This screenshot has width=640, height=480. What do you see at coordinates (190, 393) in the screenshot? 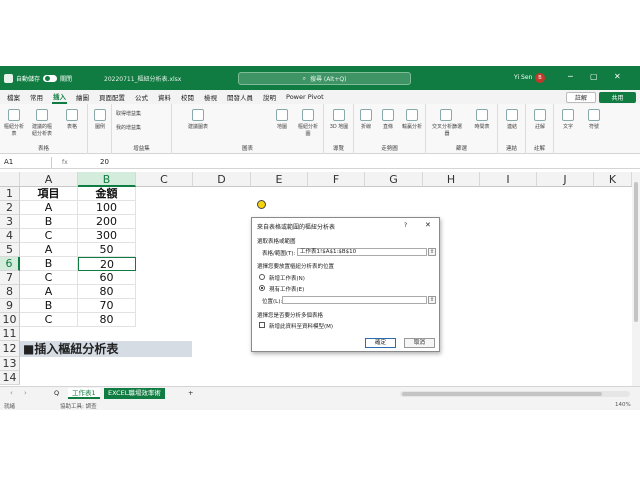
I see `add-sheet-button: +` at bounding box center [190, 393].